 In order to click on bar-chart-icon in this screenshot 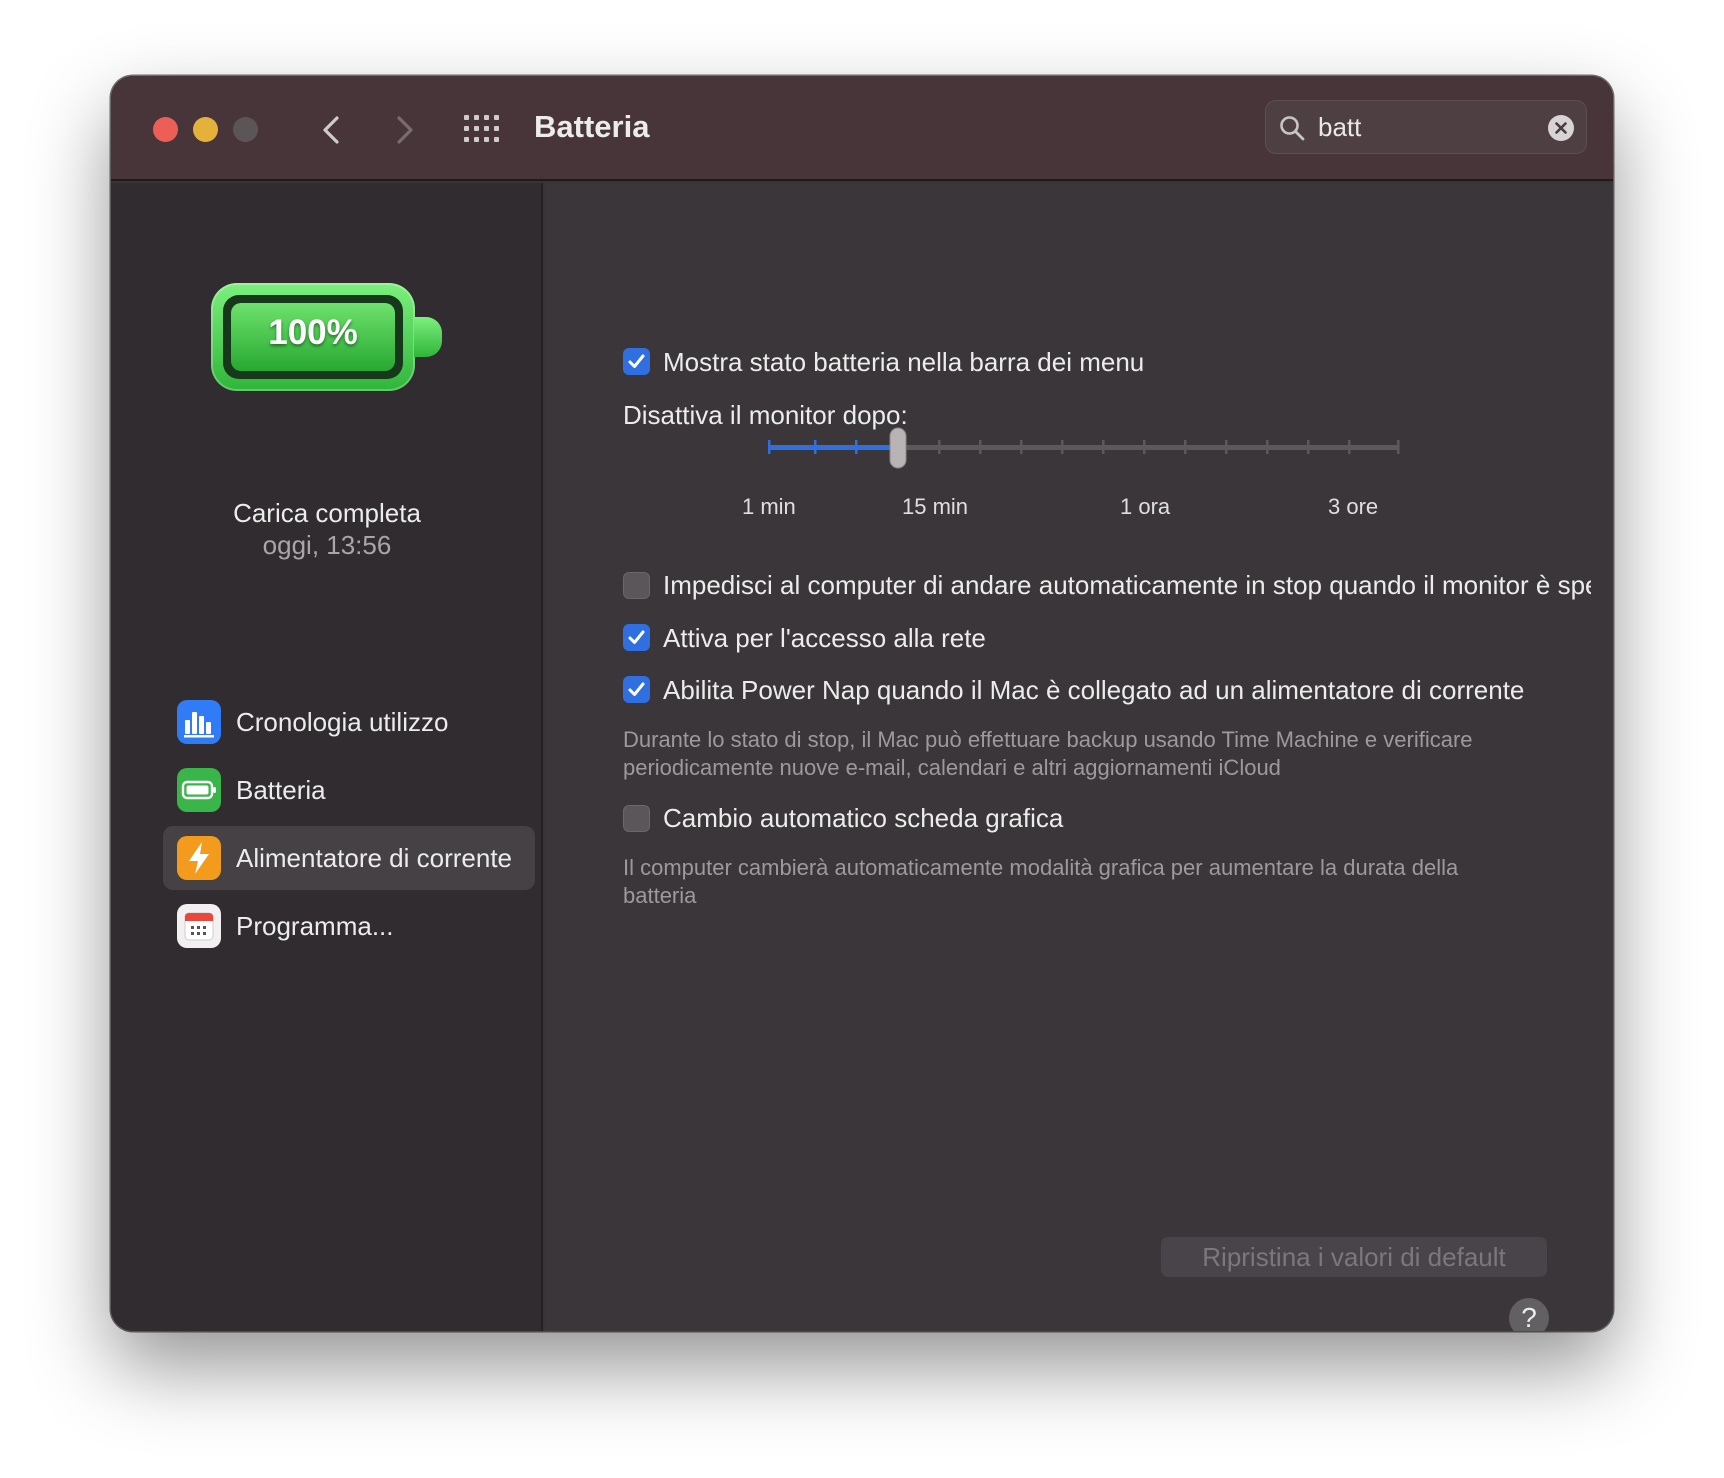, I will do `click(199, 722)`.